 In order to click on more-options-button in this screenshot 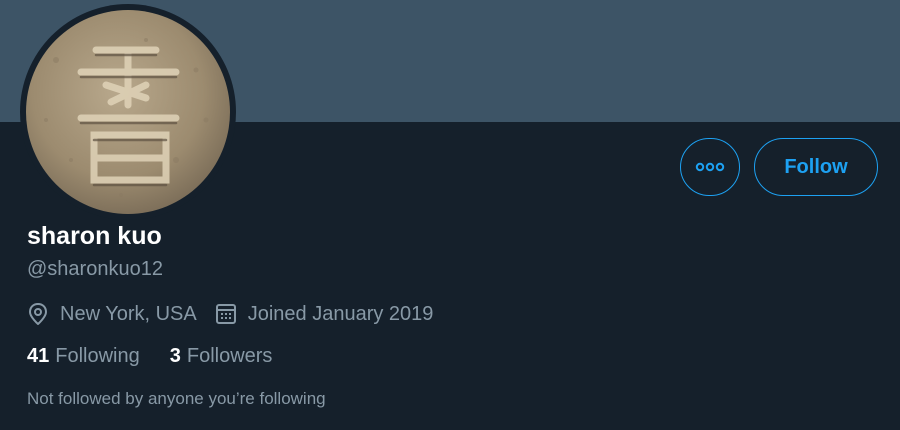, I will do `click(710, 167)`.